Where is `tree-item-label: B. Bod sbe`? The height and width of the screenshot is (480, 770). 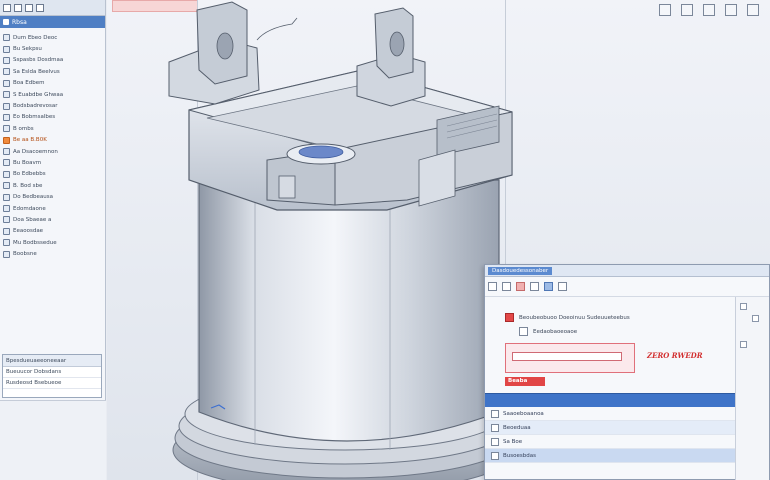 tree-item-label: B. Bod sbe is located at coordinates (28, 185).